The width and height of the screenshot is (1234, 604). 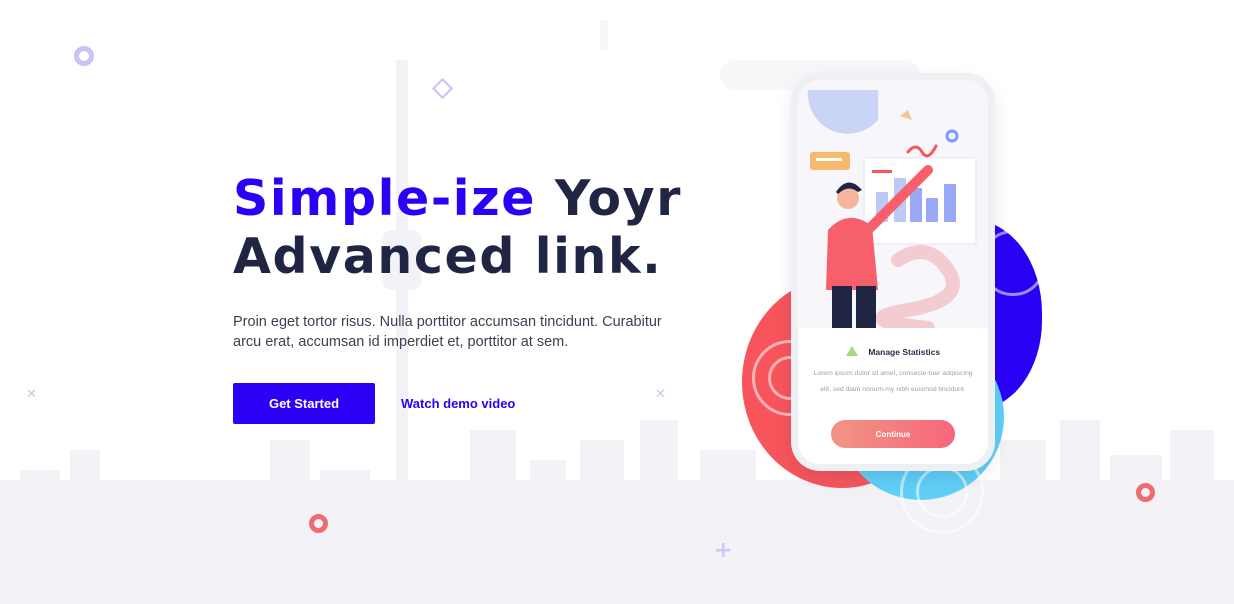 I want to click on phone-card-header: Manage Statistics, so click(x=893, y=351).